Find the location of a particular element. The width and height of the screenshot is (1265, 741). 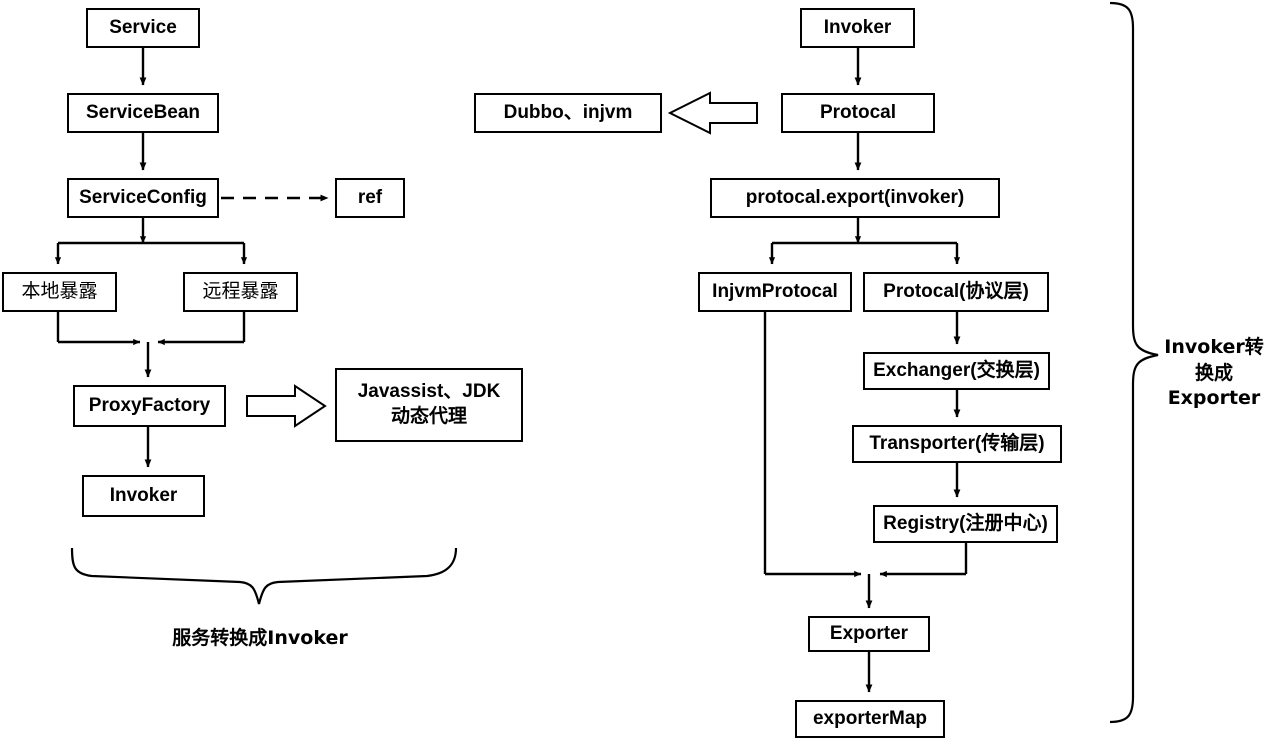

node-service-config-label: ServiceConfig is located at coordinates (143, 198).